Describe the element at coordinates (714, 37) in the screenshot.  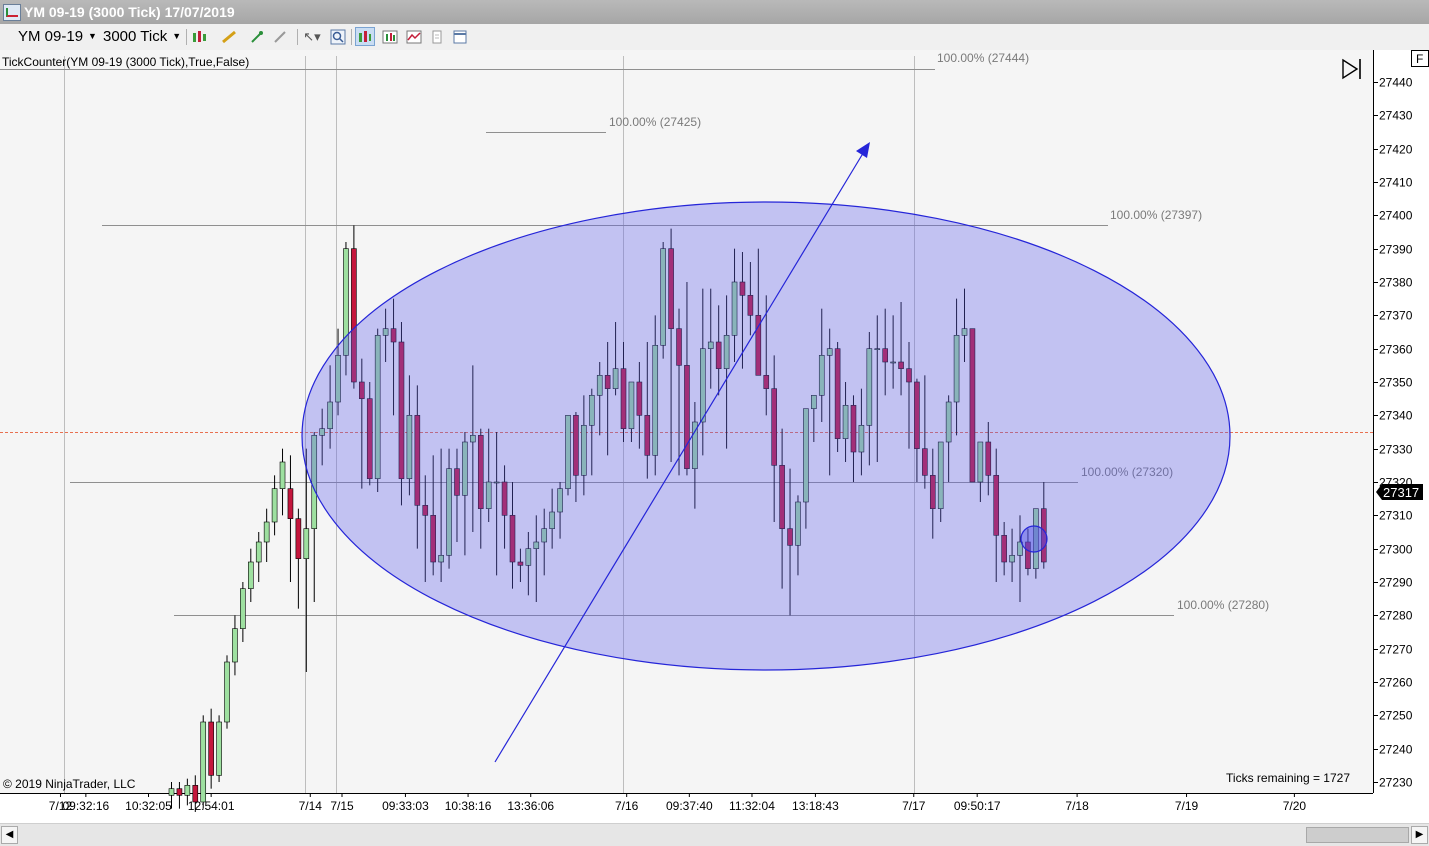
I see `toolbar: YM 09-19 ▼ 3000 Tick ▼ ↖▾` at that location.